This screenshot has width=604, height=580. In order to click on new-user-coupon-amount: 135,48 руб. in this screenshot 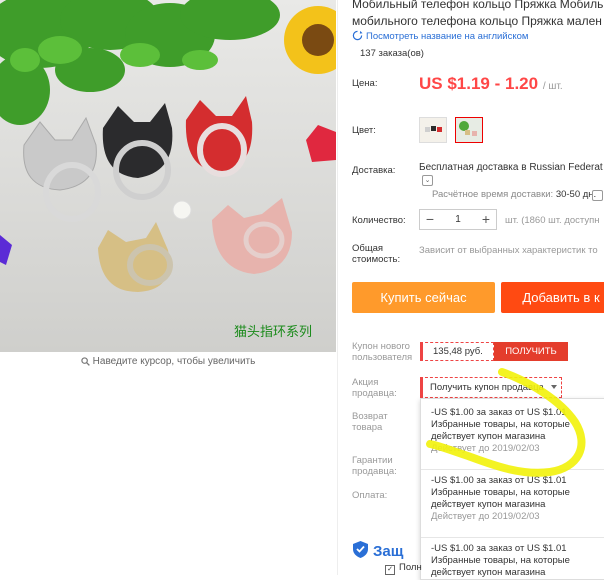, I will do `click(457, 351)`.